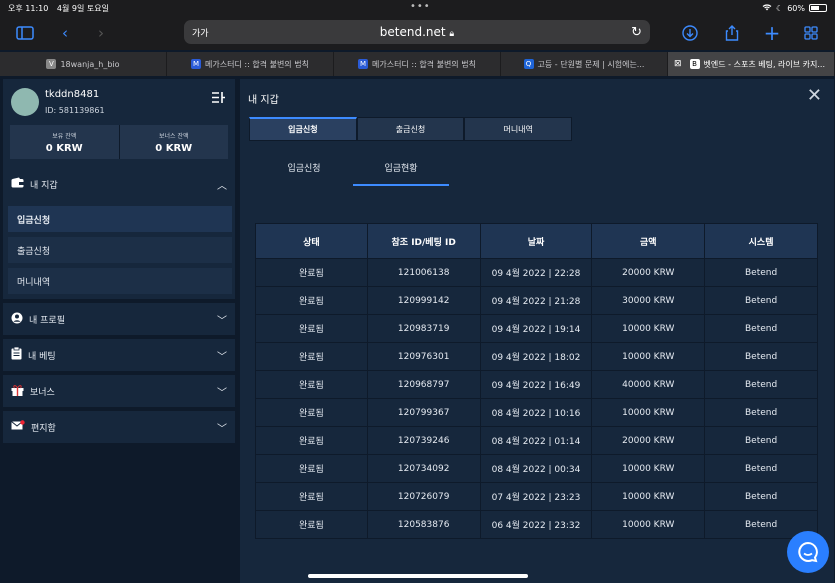  I want to click on sidebar-item-withdraw: 출금신청, so click(120, 250).